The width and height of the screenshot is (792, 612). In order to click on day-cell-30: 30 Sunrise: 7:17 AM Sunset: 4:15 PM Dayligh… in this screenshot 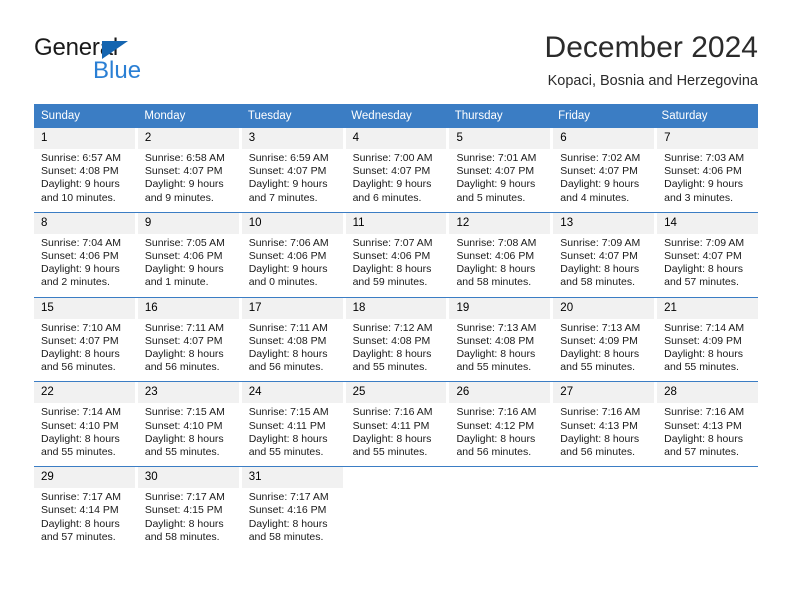, I will do `click(188, 505)`.